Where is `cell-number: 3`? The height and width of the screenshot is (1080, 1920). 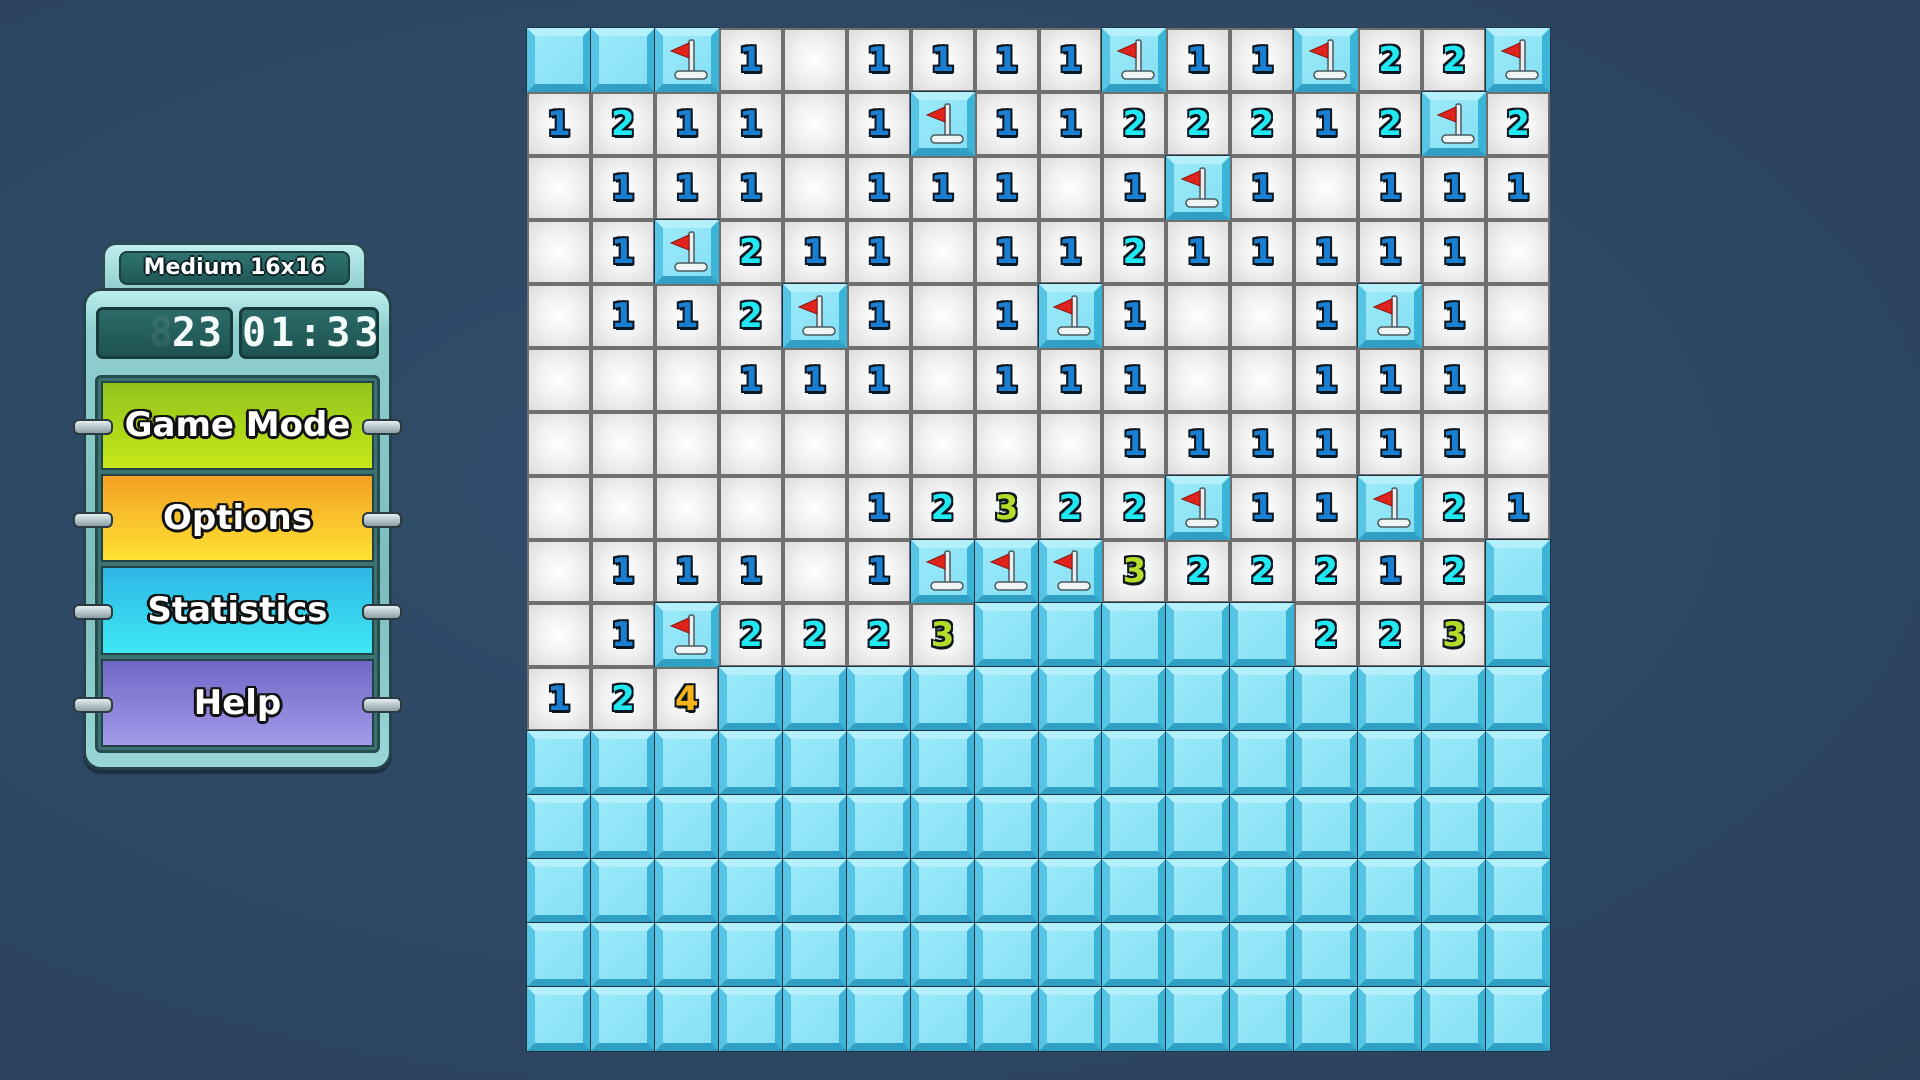 cell-number: 3 is located at coordinates (1006, 507).